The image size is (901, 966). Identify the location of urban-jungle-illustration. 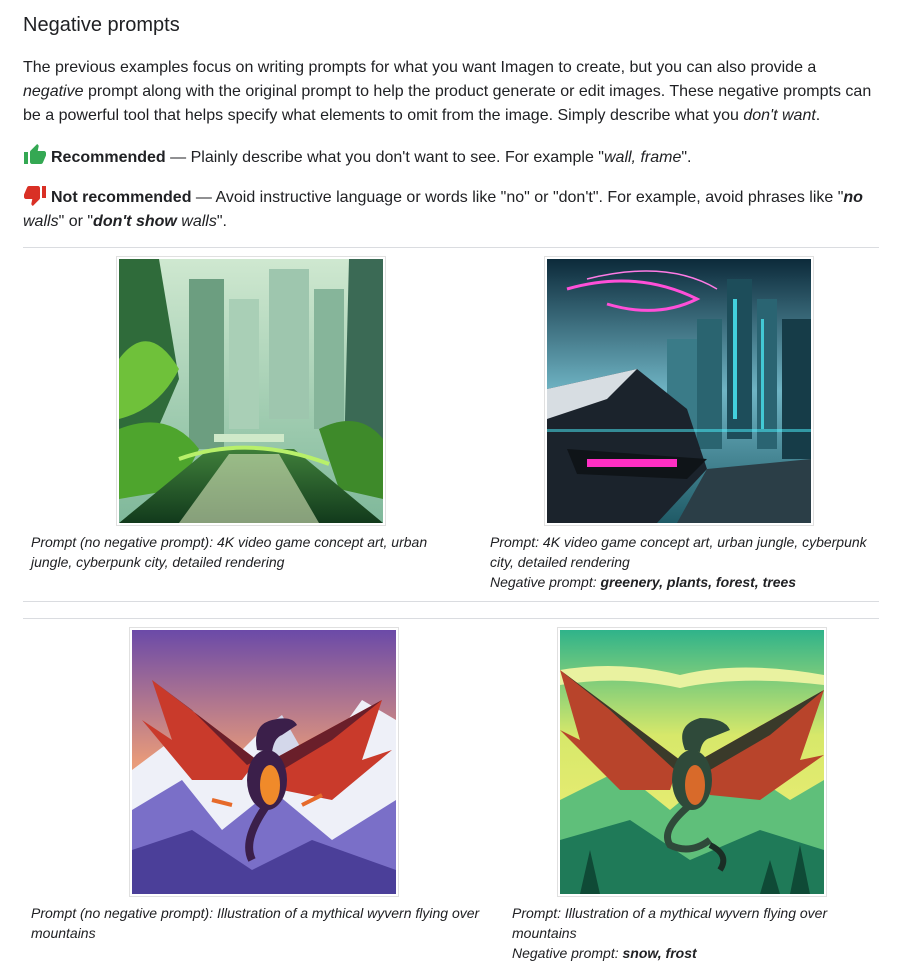
(251, 391).